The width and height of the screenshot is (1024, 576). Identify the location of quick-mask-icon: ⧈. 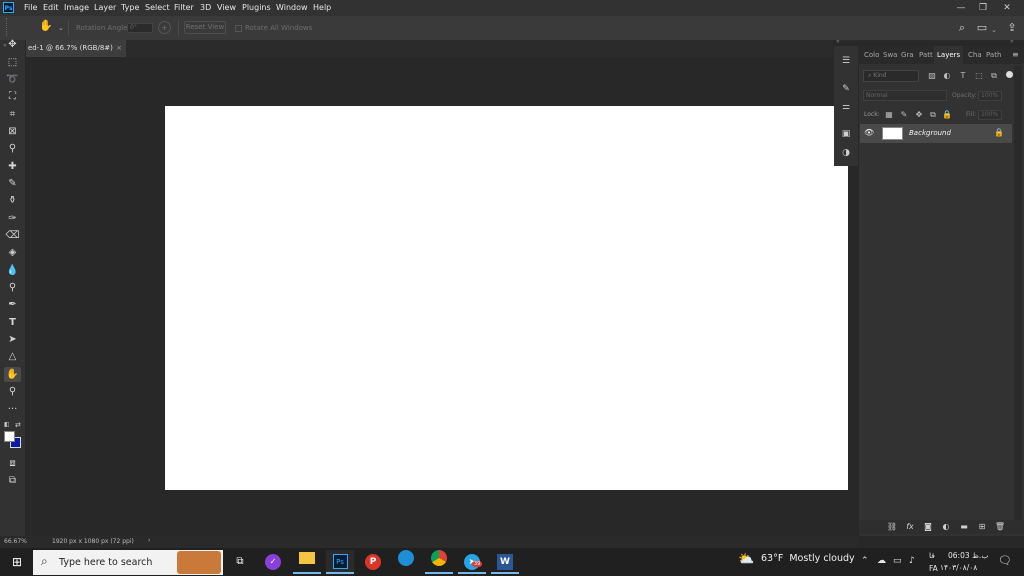
(12, 463).